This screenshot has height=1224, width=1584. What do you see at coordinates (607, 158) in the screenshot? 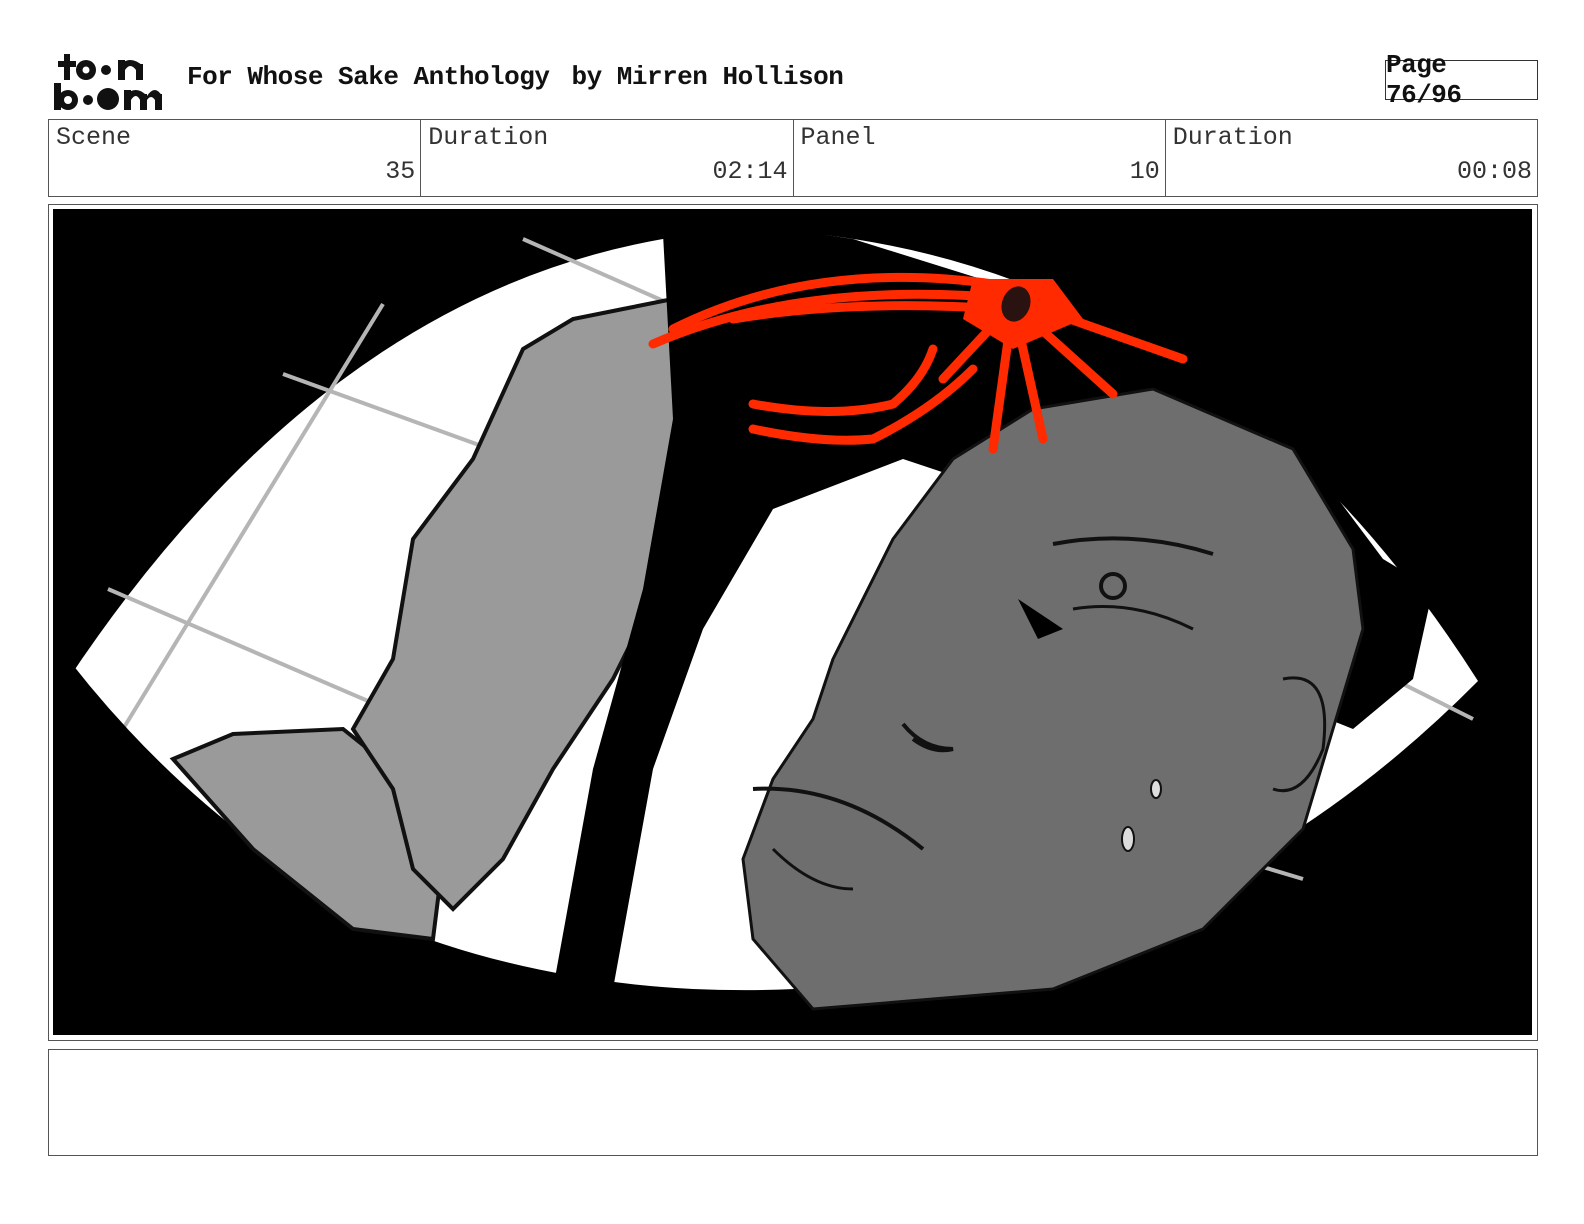
I see `scene-duration-cell: Duration 02:14` at bounding box center [607, 158].